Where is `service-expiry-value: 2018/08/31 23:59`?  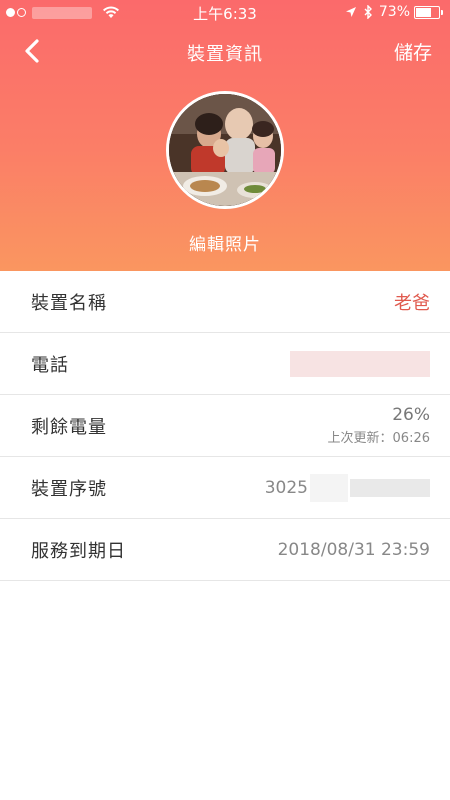
service-expiry-value: 2018/08/31 23:59 is located at coordinates (353, 549).